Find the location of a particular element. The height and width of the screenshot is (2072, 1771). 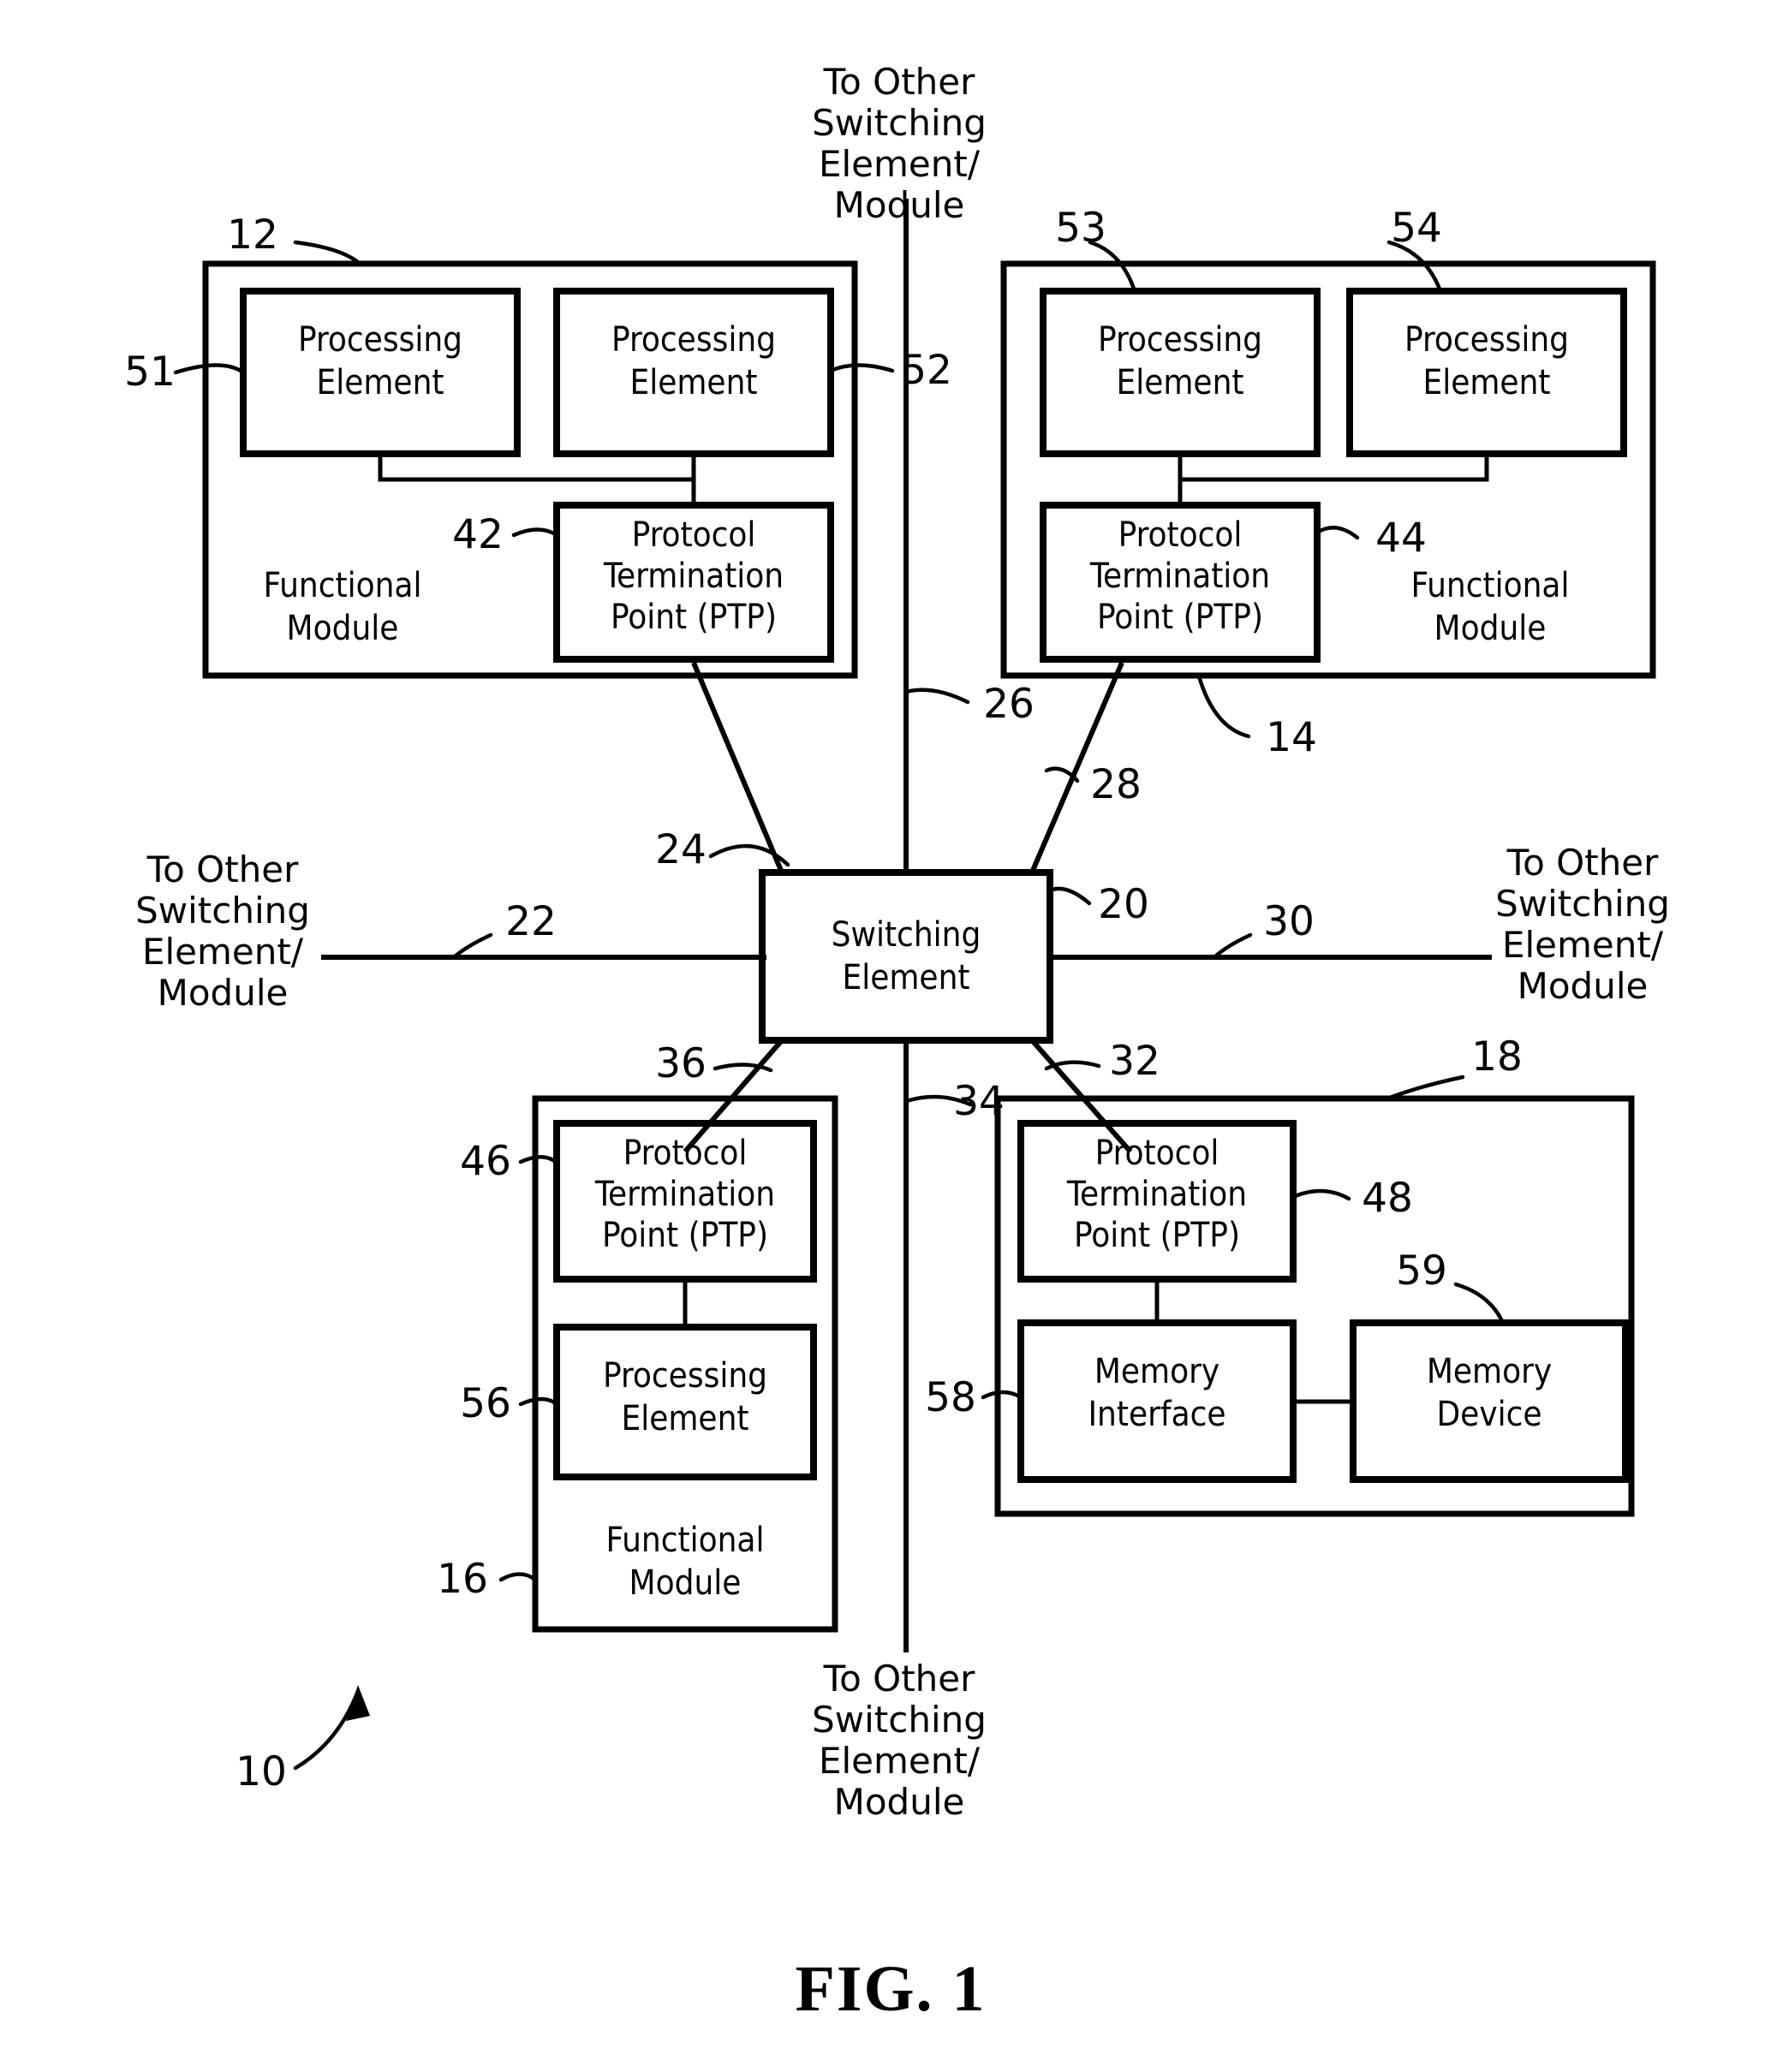

ptp-48-label-line2: Termination is located at coordinates (1156, 1194).